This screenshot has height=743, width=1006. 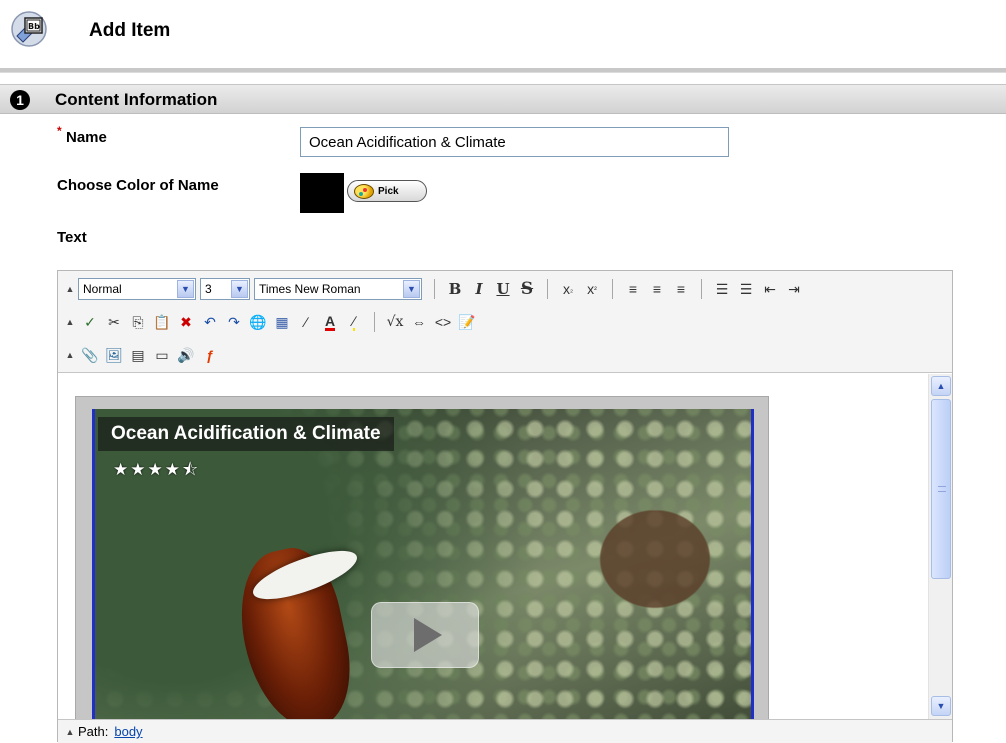 What do you see at coordinates (467, 322) in the screenshot?
I see `edit-document-icon: 📝` at bounding box center [467, 322].